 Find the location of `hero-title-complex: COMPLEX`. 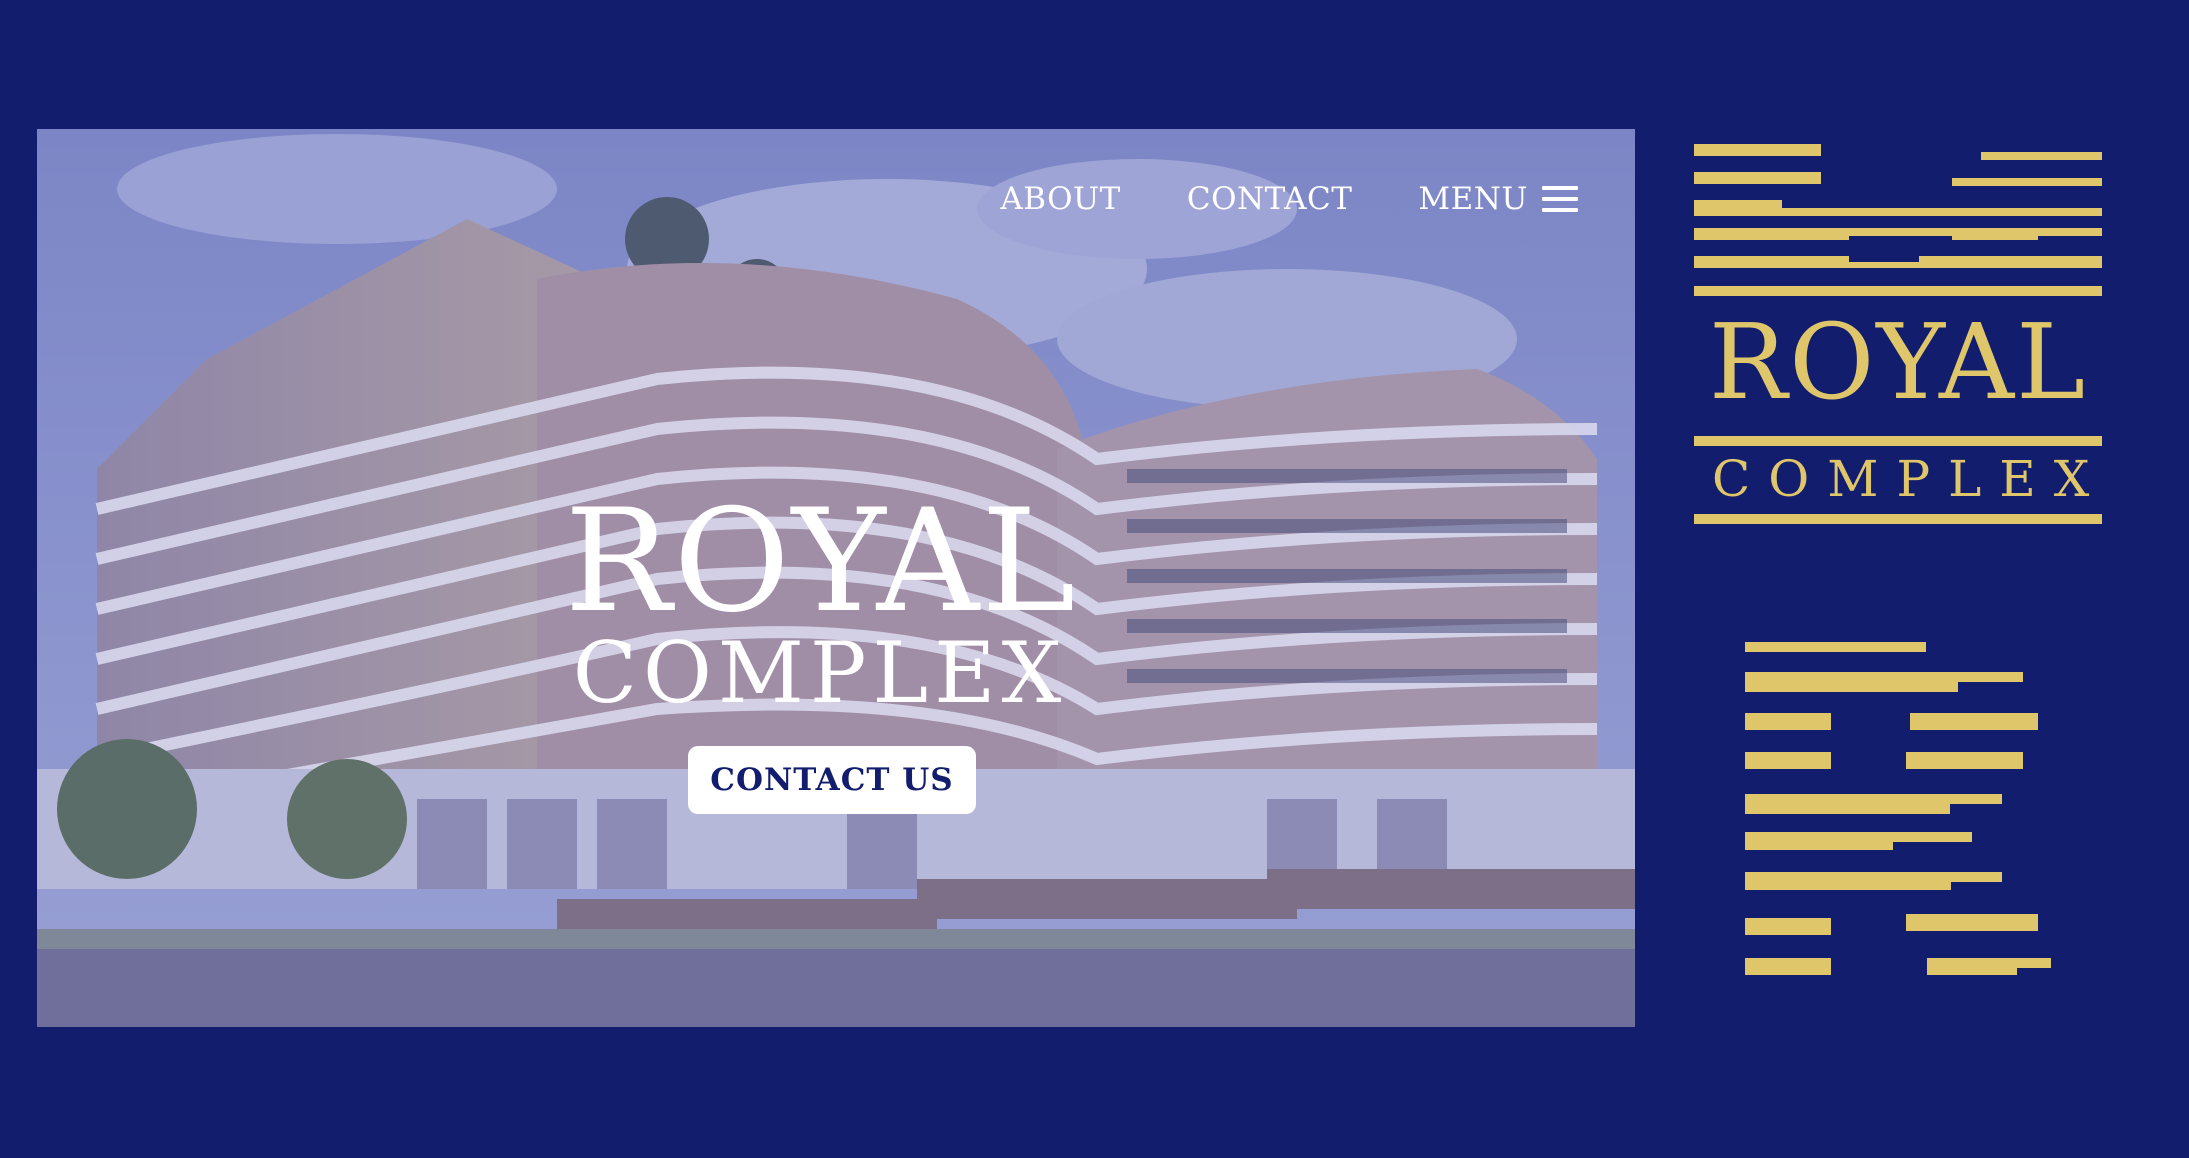

hero-title-complex: COMPLEX is located at coordinates (820, 673).